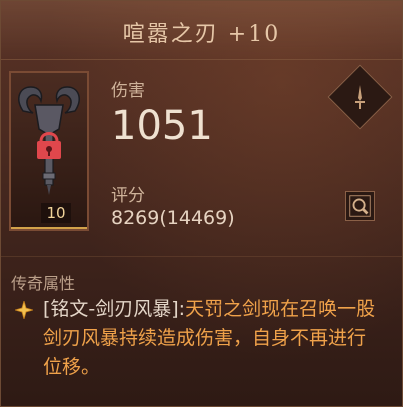 This screenshot has width=403, height=407. I want to click on compare-button, so click(360, 206).